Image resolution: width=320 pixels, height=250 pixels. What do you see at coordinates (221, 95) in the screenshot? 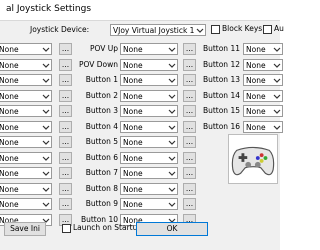
I see `right-row-label: Button 14` at bounding box center [221, 95].